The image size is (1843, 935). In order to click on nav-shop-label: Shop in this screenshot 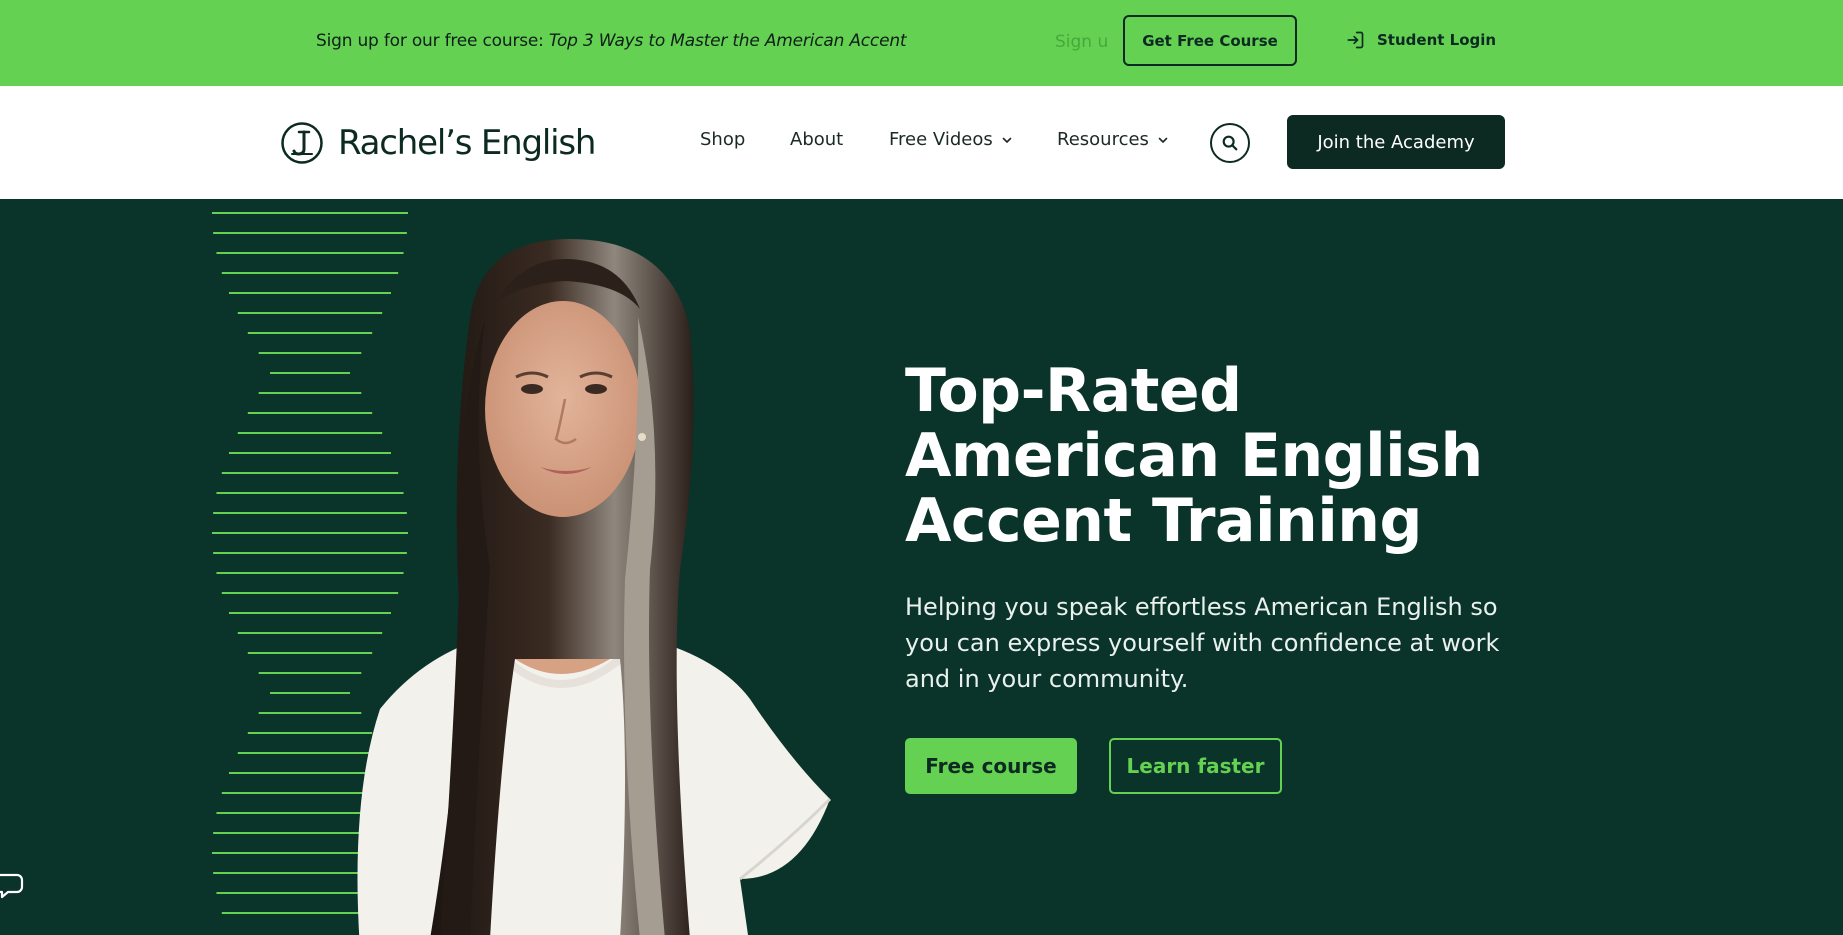, I will do `click(723, 139)`.